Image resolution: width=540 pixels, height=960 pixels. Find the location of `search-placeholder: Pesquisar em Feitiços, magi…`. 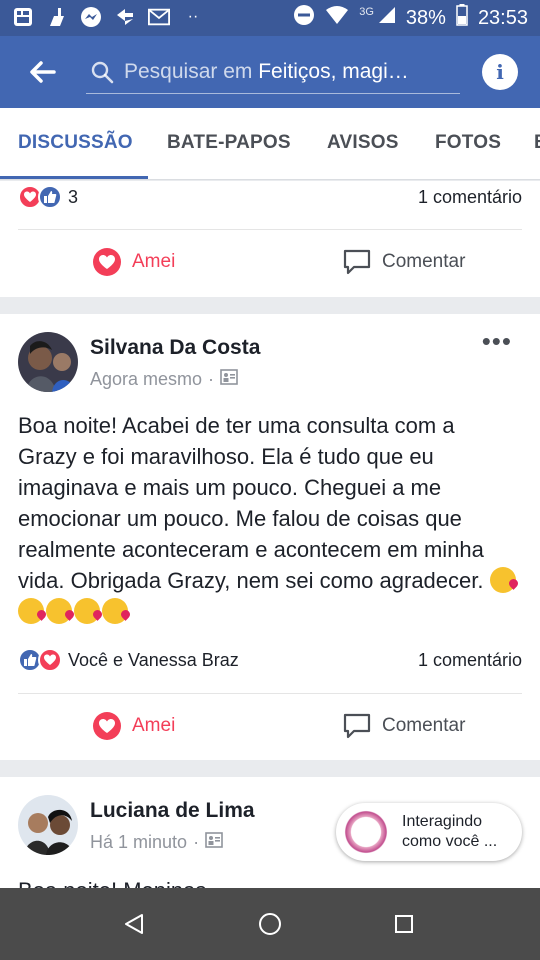

search-placeholder: Pesquisar em Feitiços, magi… is located at coordinates (266, 71).